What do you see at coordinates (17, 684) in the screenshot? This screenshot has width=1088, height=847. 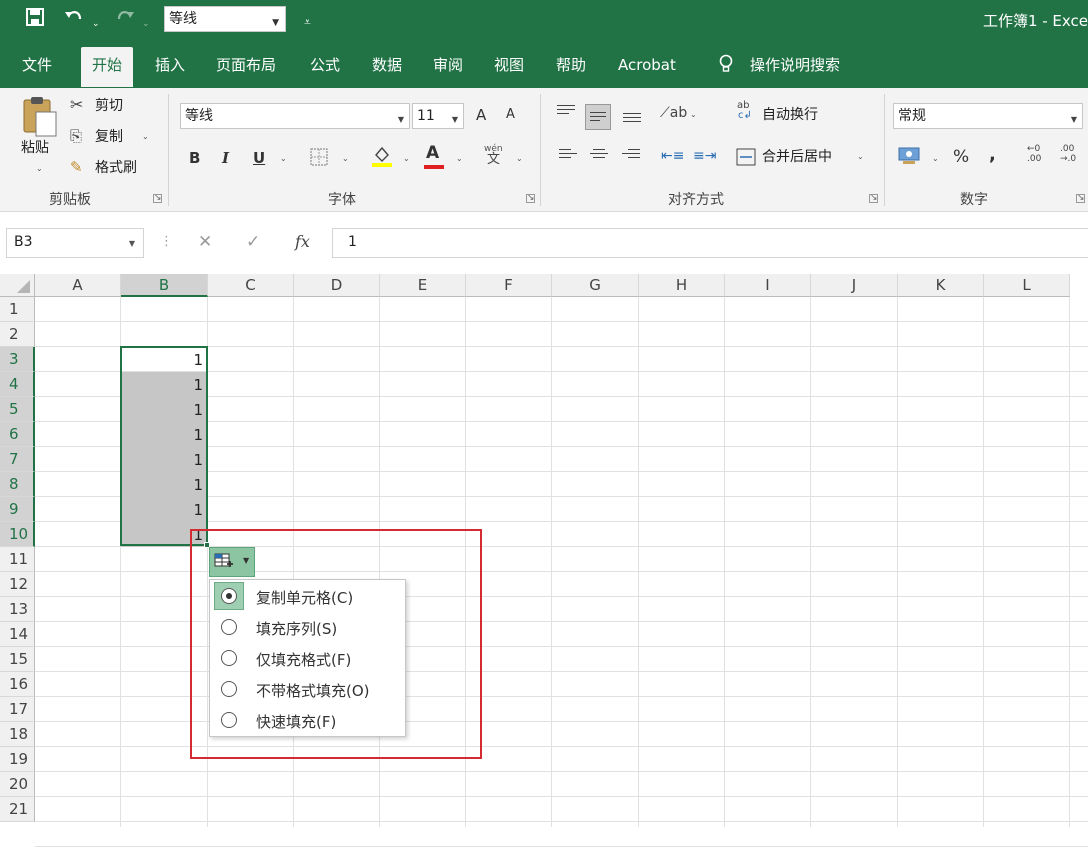 I see `row-header-16: 16` at bounding box center [17, 684].